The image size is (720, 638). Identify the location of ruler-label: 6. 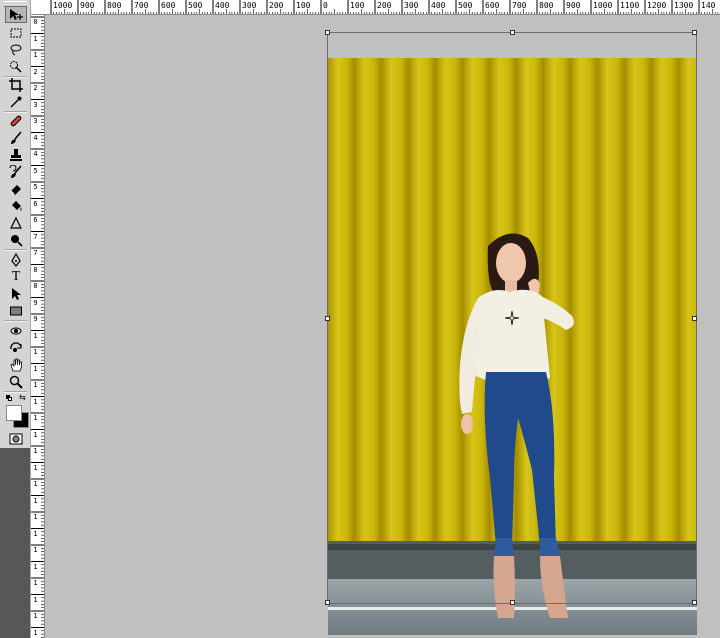
(35, 203).